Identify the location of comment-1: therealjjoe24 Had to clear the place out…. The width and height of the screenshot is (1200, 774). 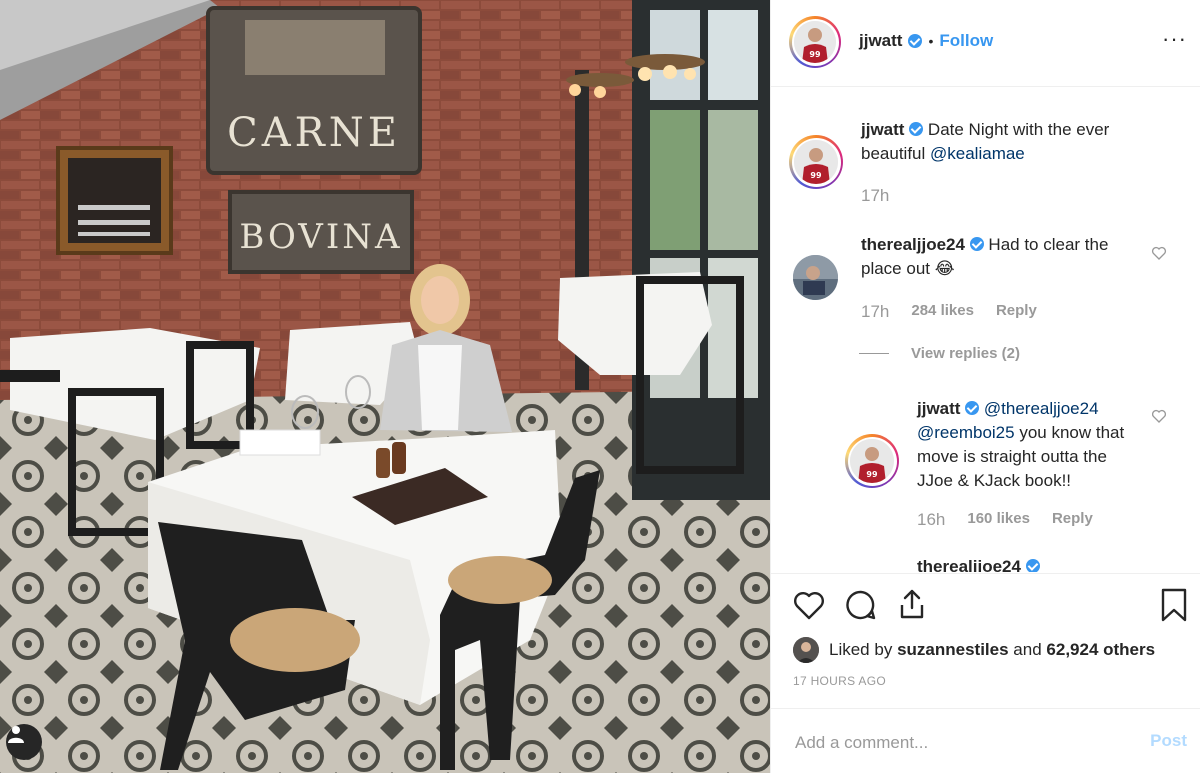
(1006, 257).